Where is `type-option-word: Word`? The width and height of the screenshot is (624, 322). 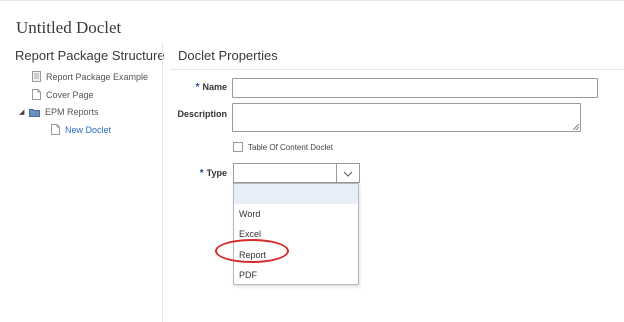 type-option-word: Word is located at coordinates (249, 214).